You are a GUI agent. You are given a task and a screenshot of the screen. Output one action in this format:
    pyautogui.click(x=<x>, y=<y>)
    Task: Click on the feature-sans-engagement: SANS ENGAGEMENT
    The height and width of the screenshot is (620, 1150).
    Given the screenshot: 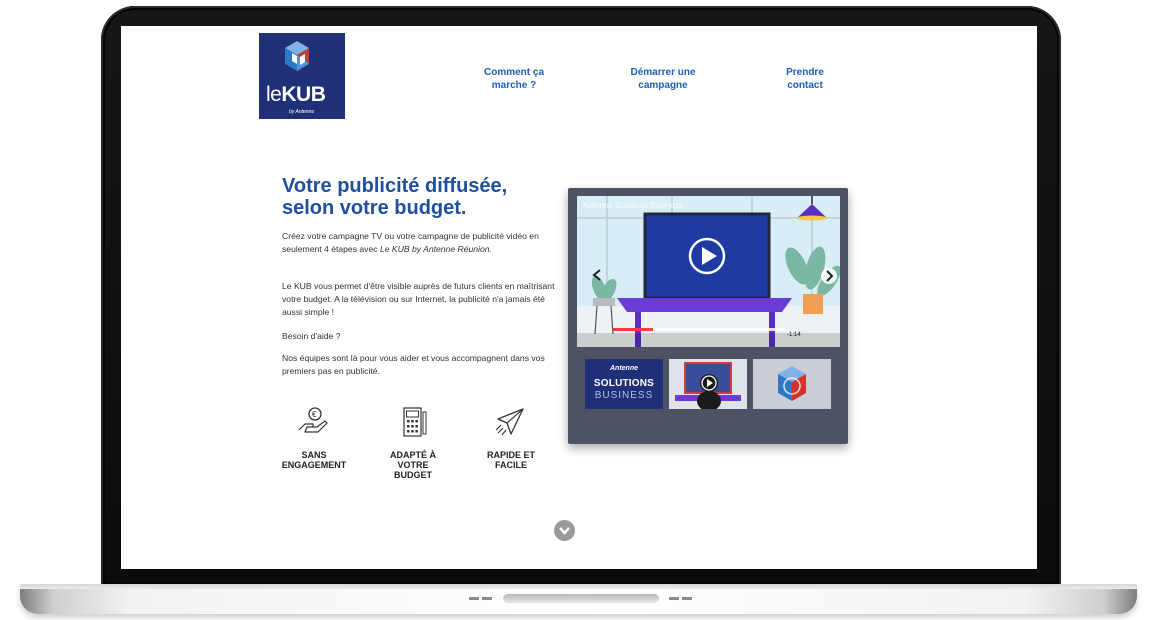 What is the action you would take?
    pyautogui.click(x=314, y=460)
    